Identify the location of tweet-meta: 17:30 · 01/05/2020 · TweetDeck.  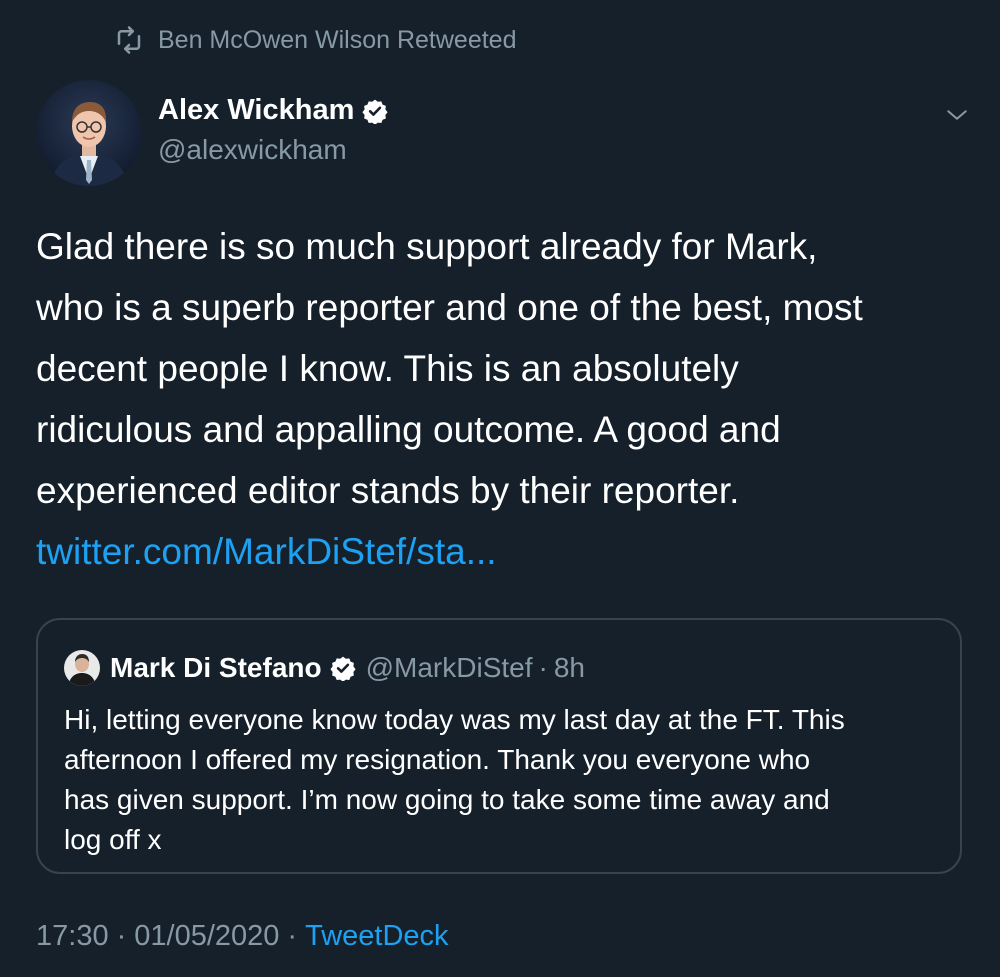
(242, 936).